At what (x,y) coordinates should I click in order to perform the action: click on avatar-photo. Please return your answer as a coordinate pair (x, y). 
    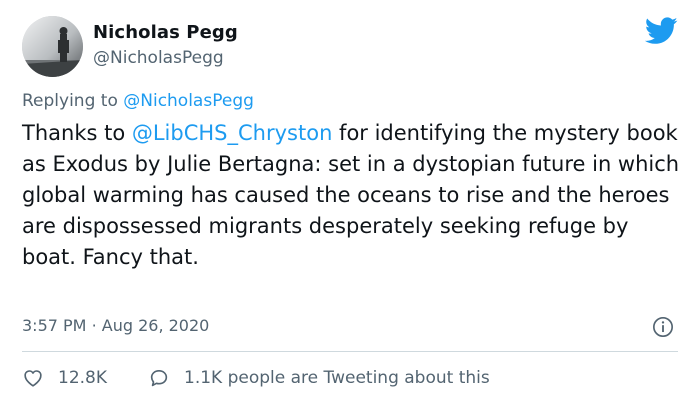
    Looking at the image, I should click on (52, 46).